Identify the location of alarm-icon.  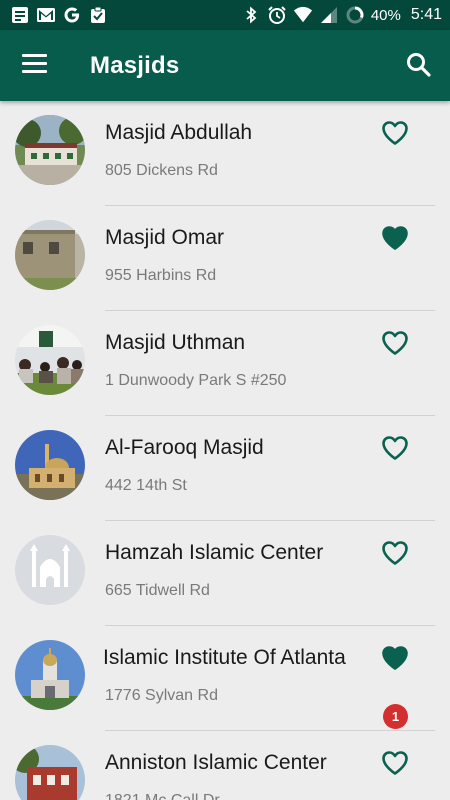
(277, 15).